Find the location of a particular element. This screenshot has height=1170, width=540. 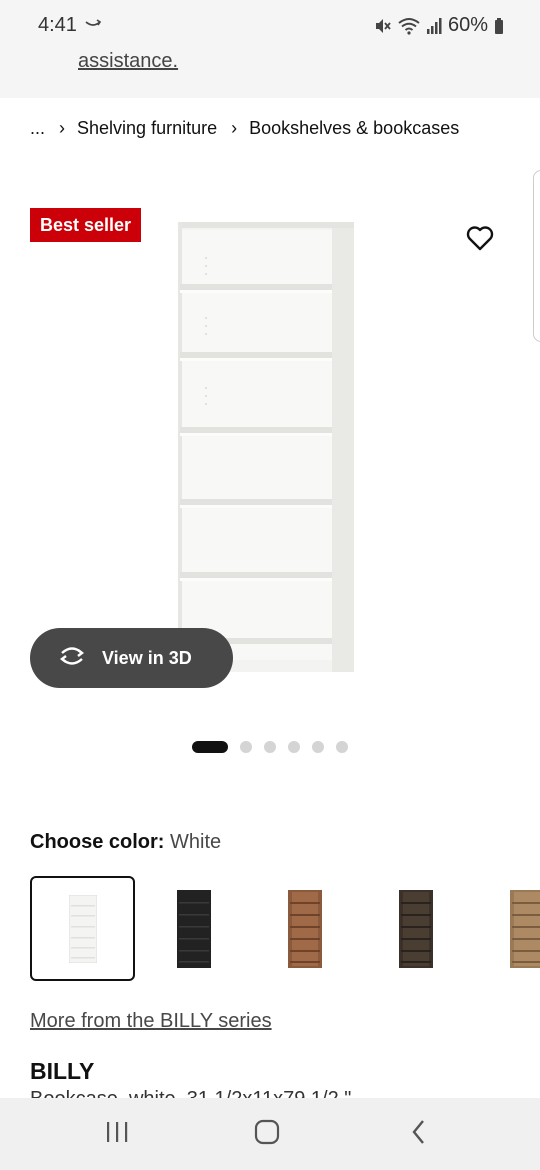

home-button is located at coordinates (267, 1134).